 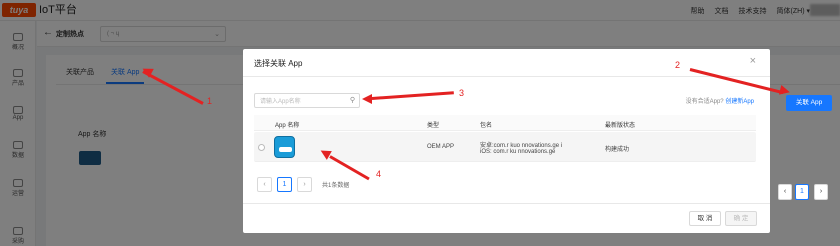 I want to click on table-header, so click(x=505, y=123).